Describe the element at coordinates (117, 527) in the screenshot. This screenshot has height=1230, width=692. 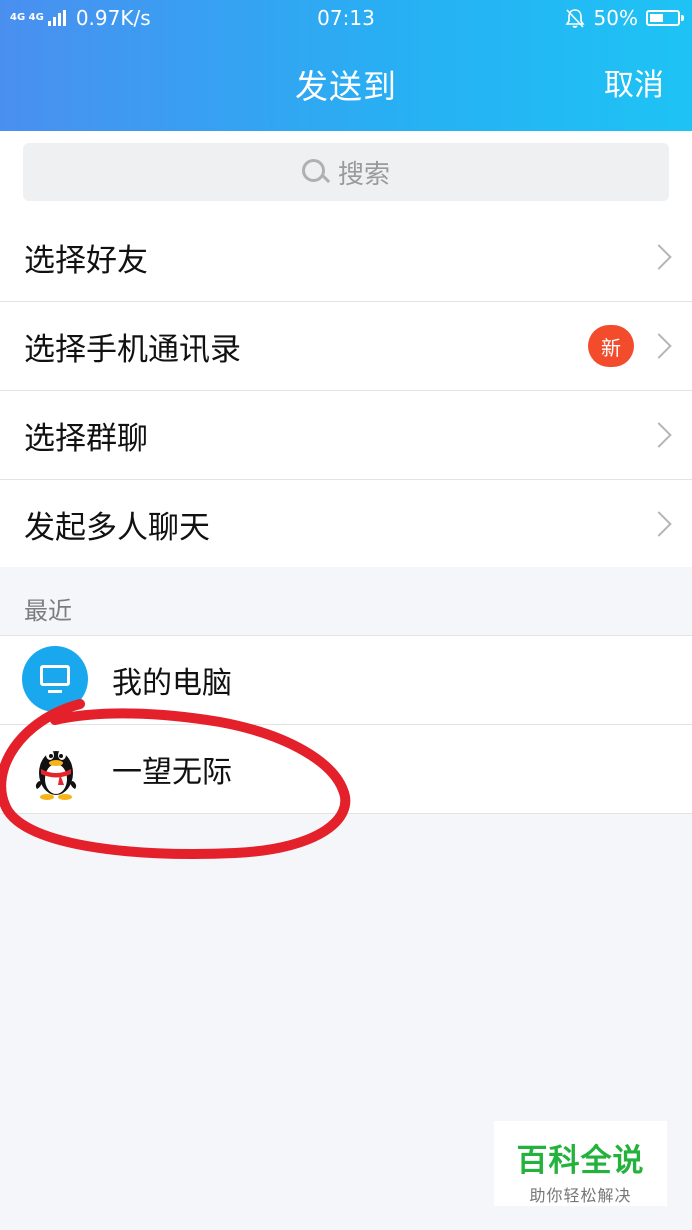
I see `menu-item-label: 发起多人聊天` at that location.